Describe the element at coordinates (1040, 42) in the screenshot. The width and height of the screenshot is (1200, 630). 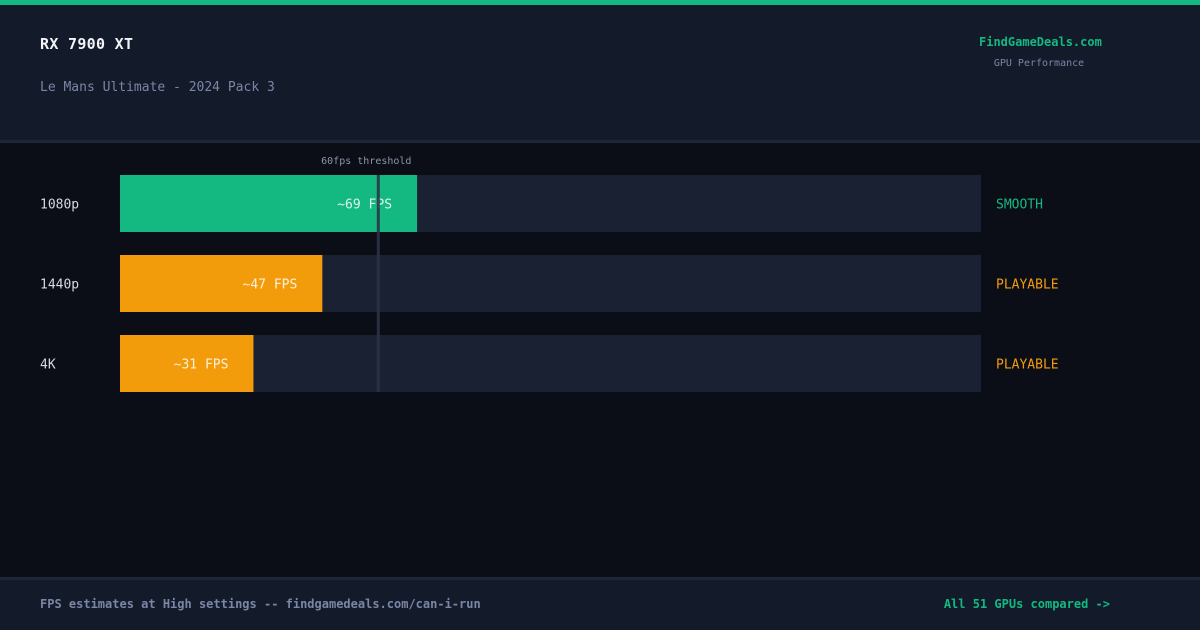
I see `brand-logo-text: FindGameDeals.com` at that location.